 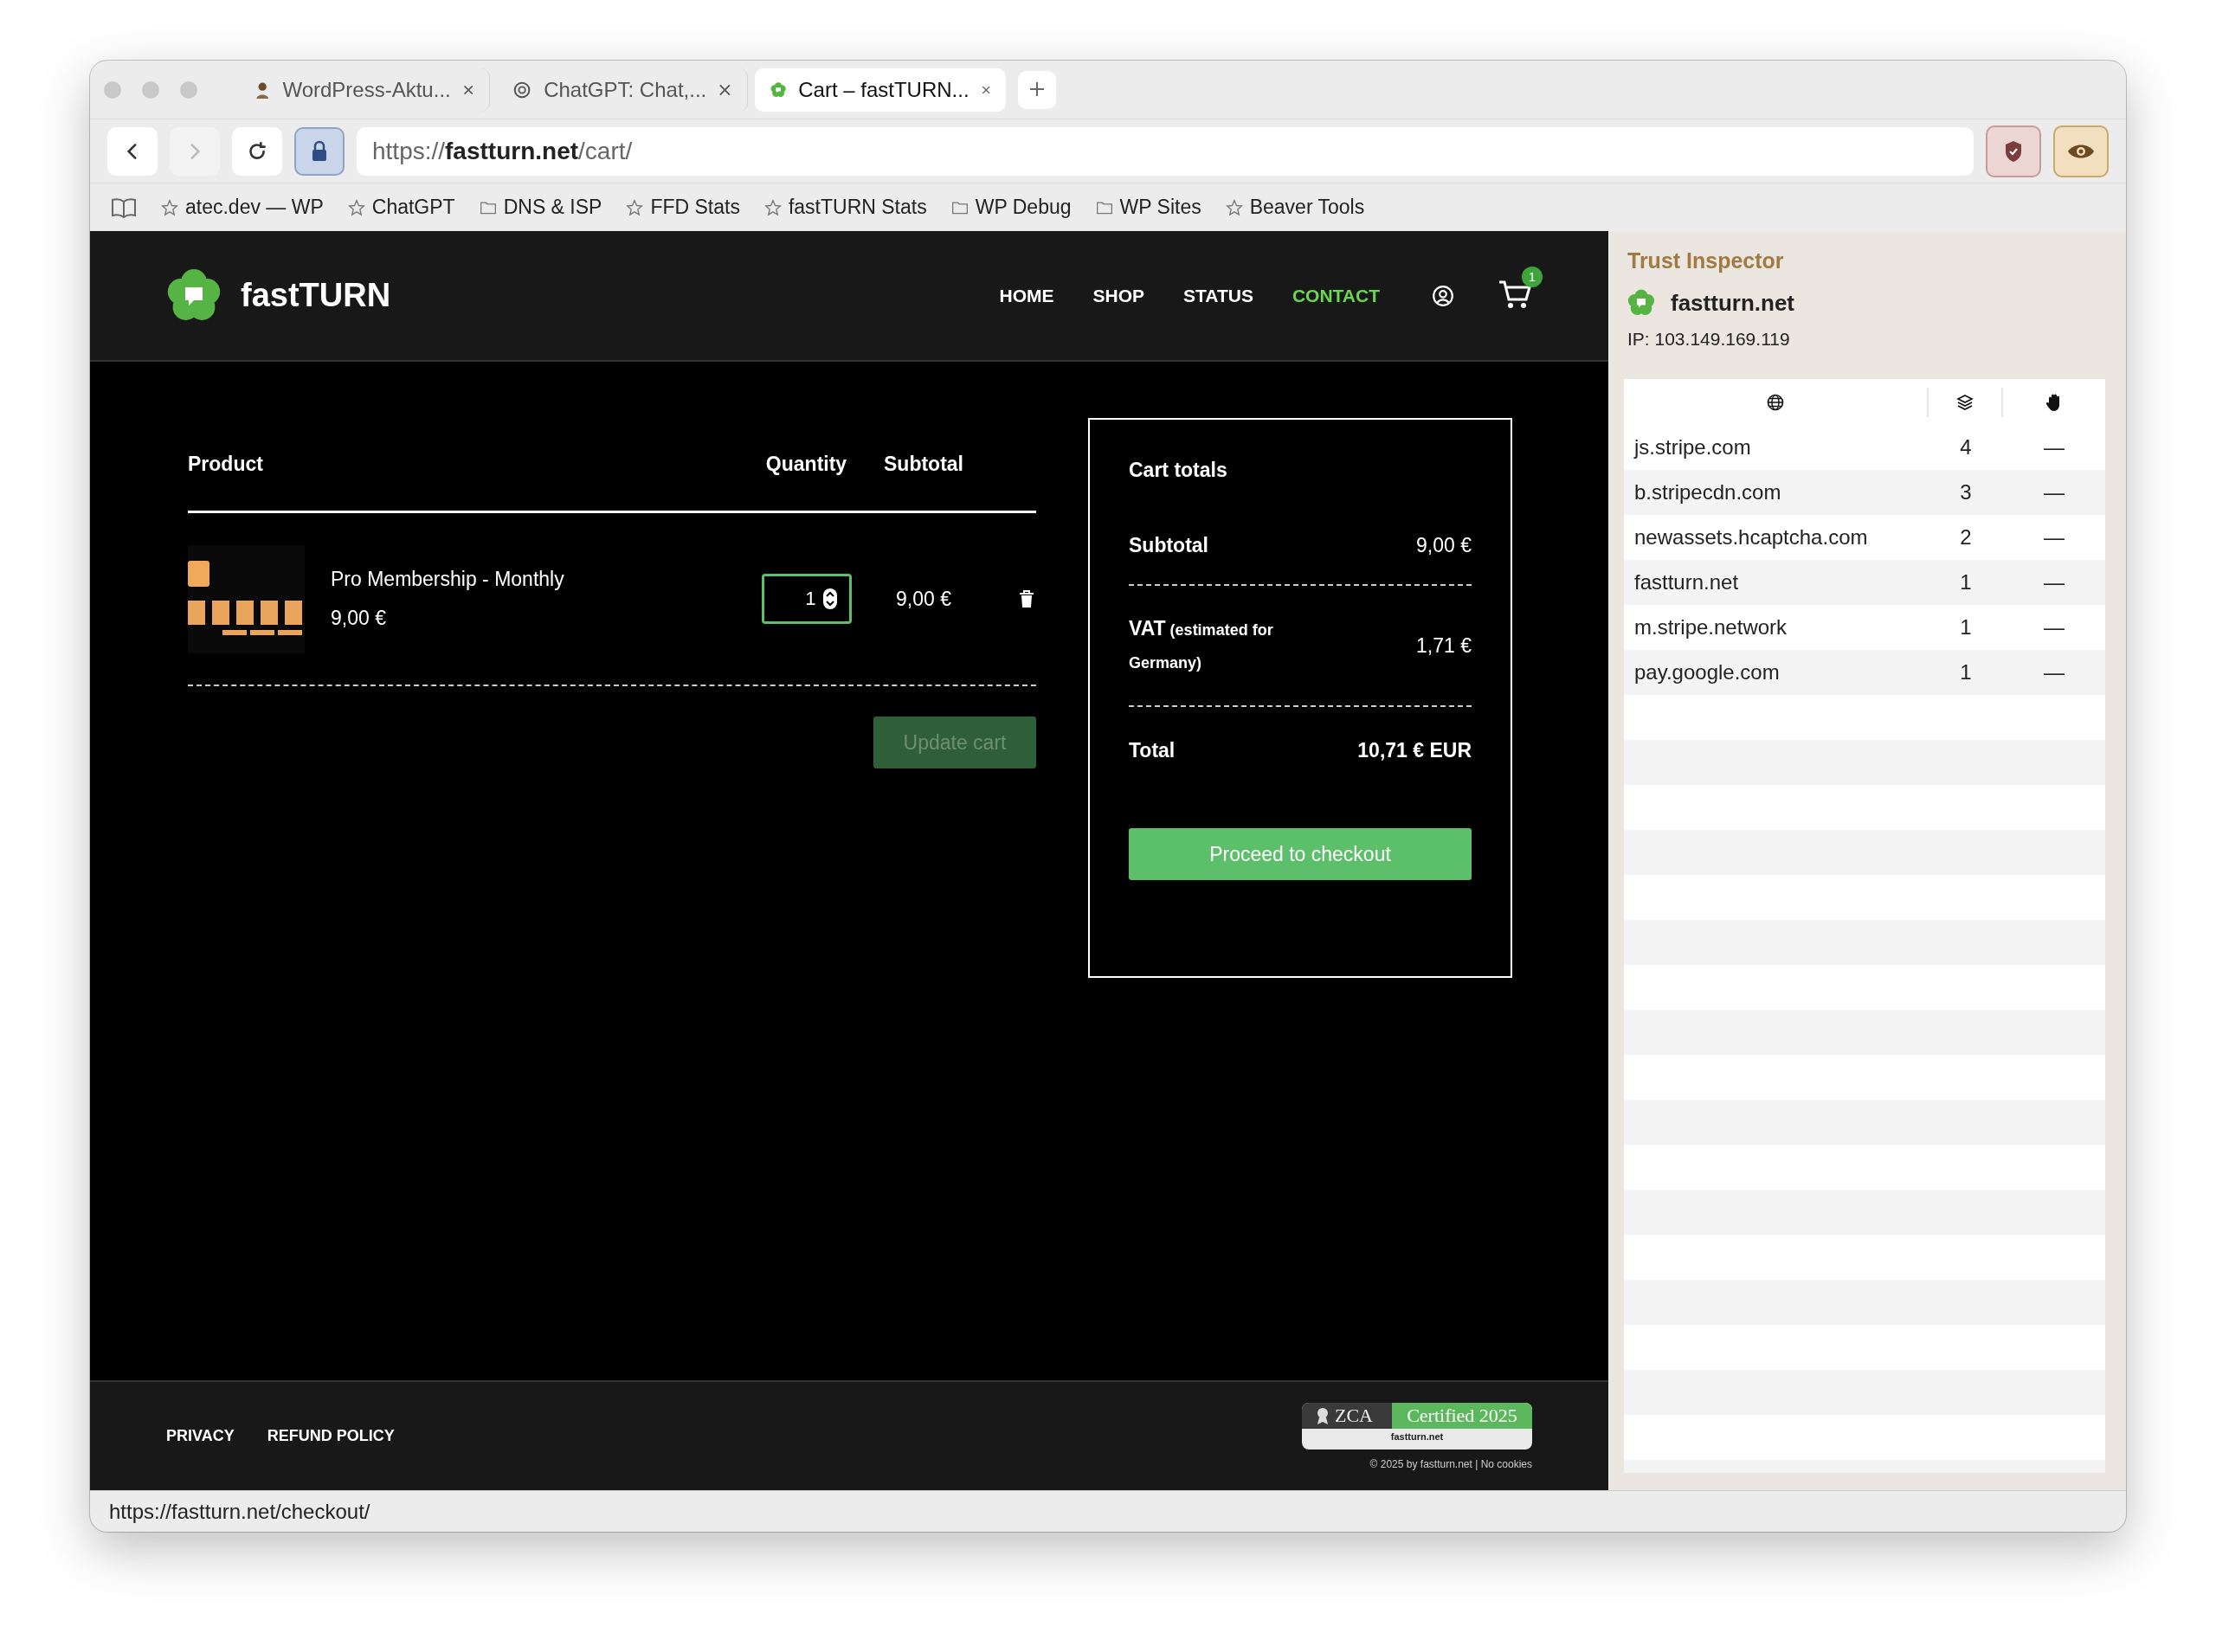 I want to click on totals-value: 1,71 €, so click(x=1444, y=645).